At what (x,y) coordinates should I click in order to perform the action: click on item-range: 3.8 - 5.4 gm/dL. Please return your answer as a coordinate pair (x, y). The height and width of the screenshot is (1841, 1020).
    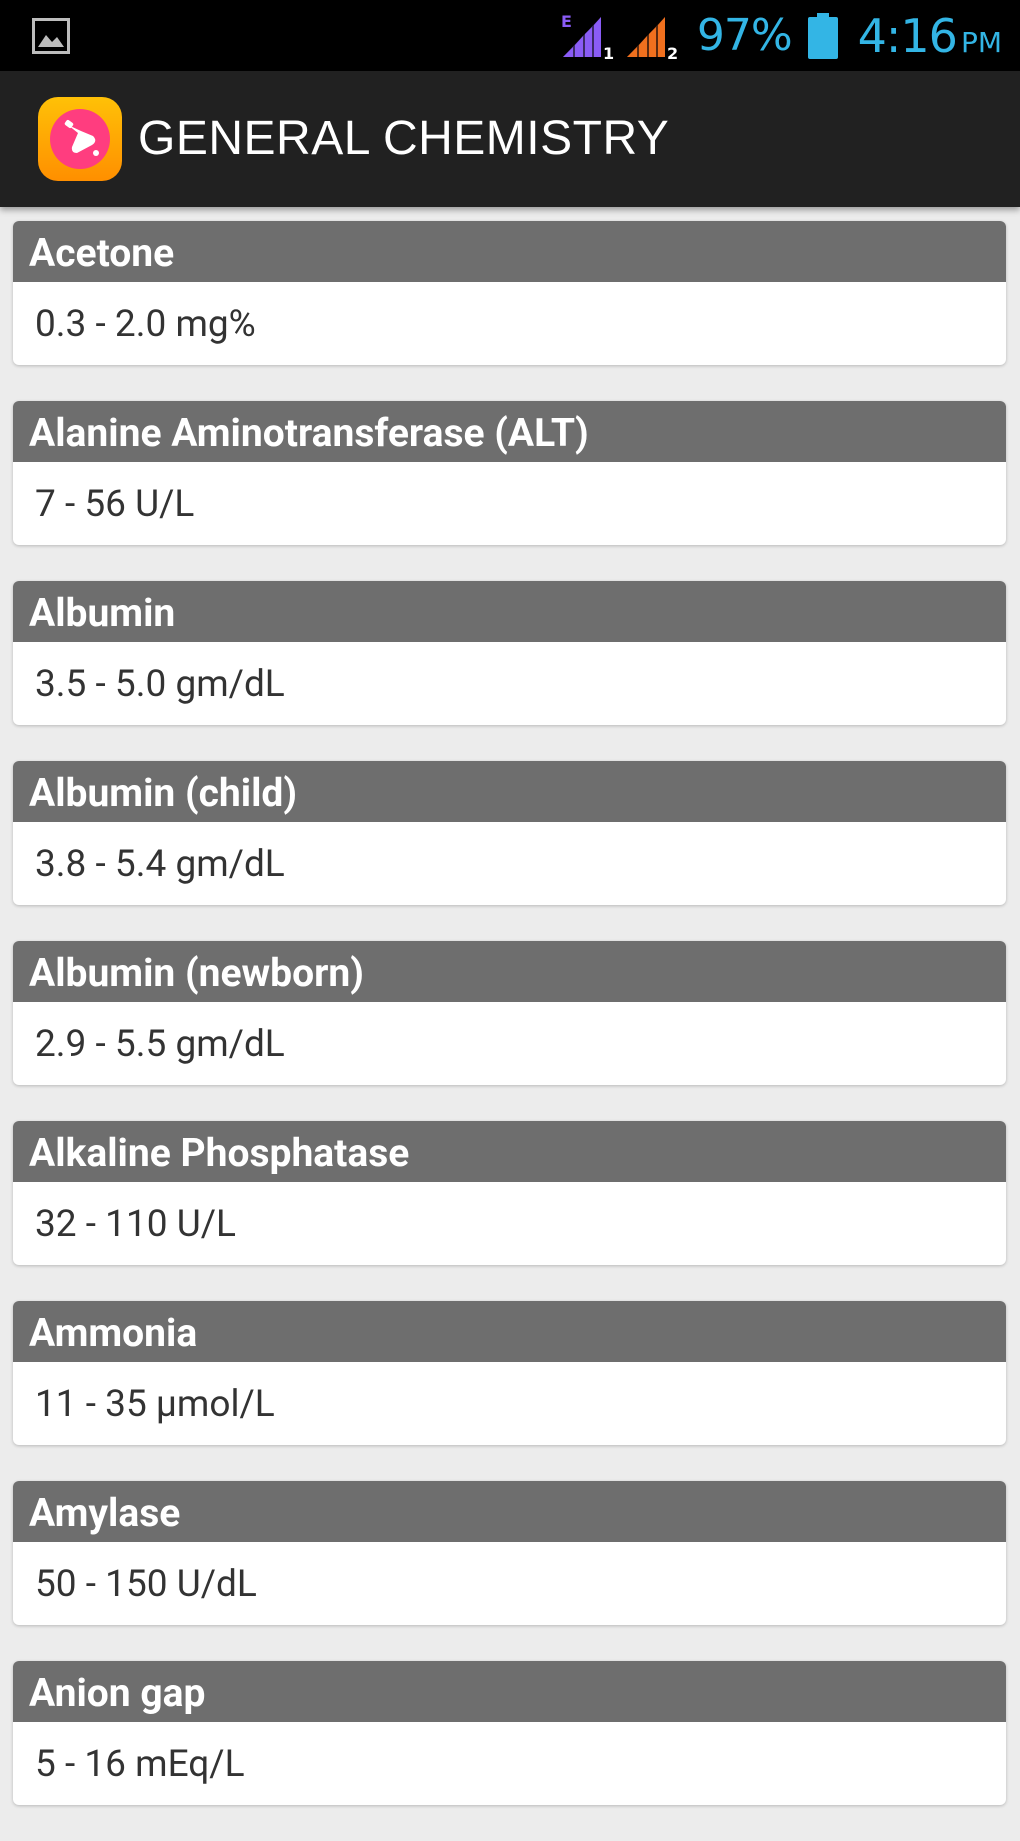
    Looking at the image, I should click on (160, 864).